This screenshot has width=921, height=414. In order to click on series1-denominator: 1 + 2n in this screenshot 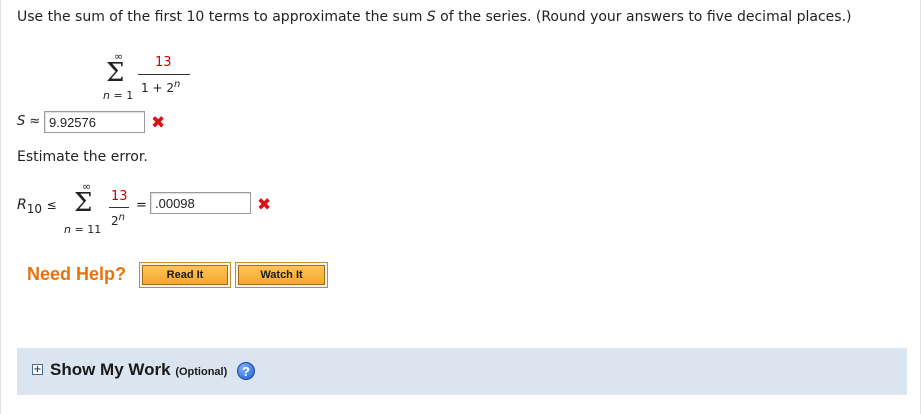, I will do `click(160, 87)`.